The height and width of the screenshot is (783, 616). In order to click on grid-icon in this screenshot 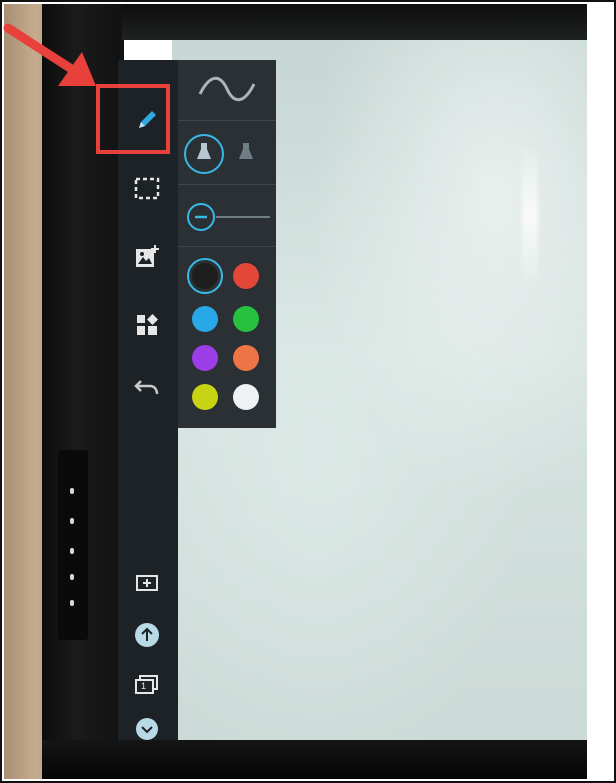, I will do `click(147, 325)`.